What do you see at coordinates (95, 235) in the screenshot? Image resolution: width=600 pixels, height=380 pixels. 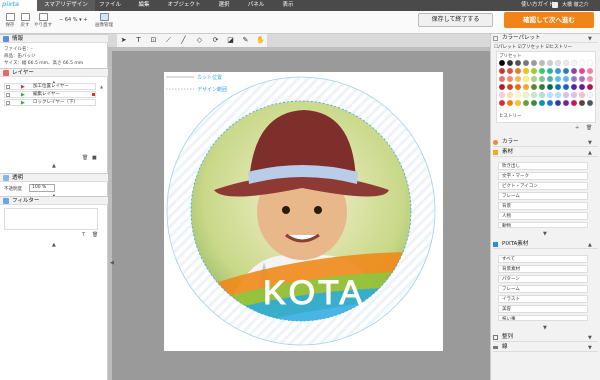 I see `filter-delete-icon: 🗑` at bounding box center [95, 235].